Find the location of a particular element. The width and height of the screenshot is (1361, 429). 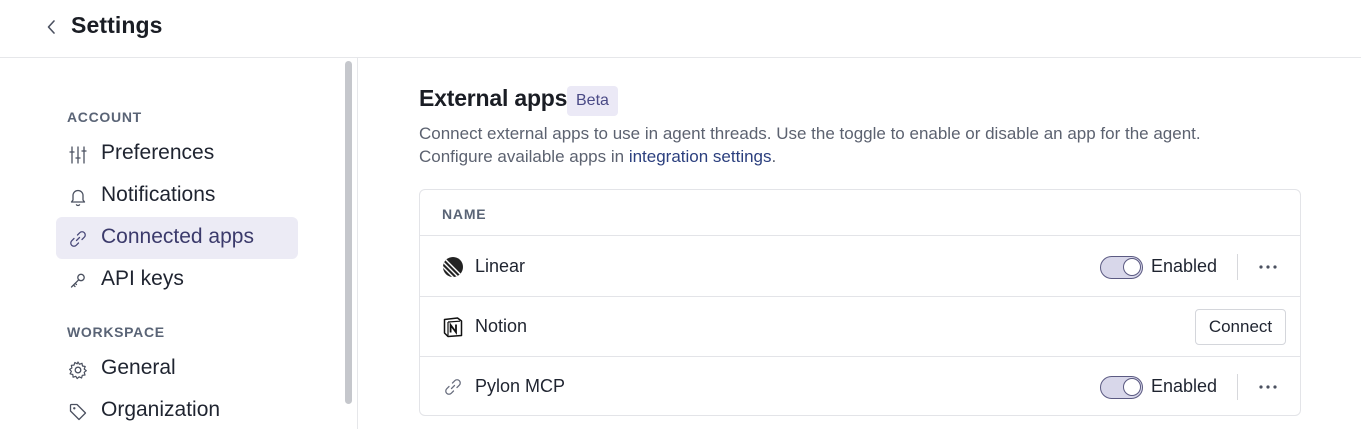

key-icon is located at coordinates (77, 280).